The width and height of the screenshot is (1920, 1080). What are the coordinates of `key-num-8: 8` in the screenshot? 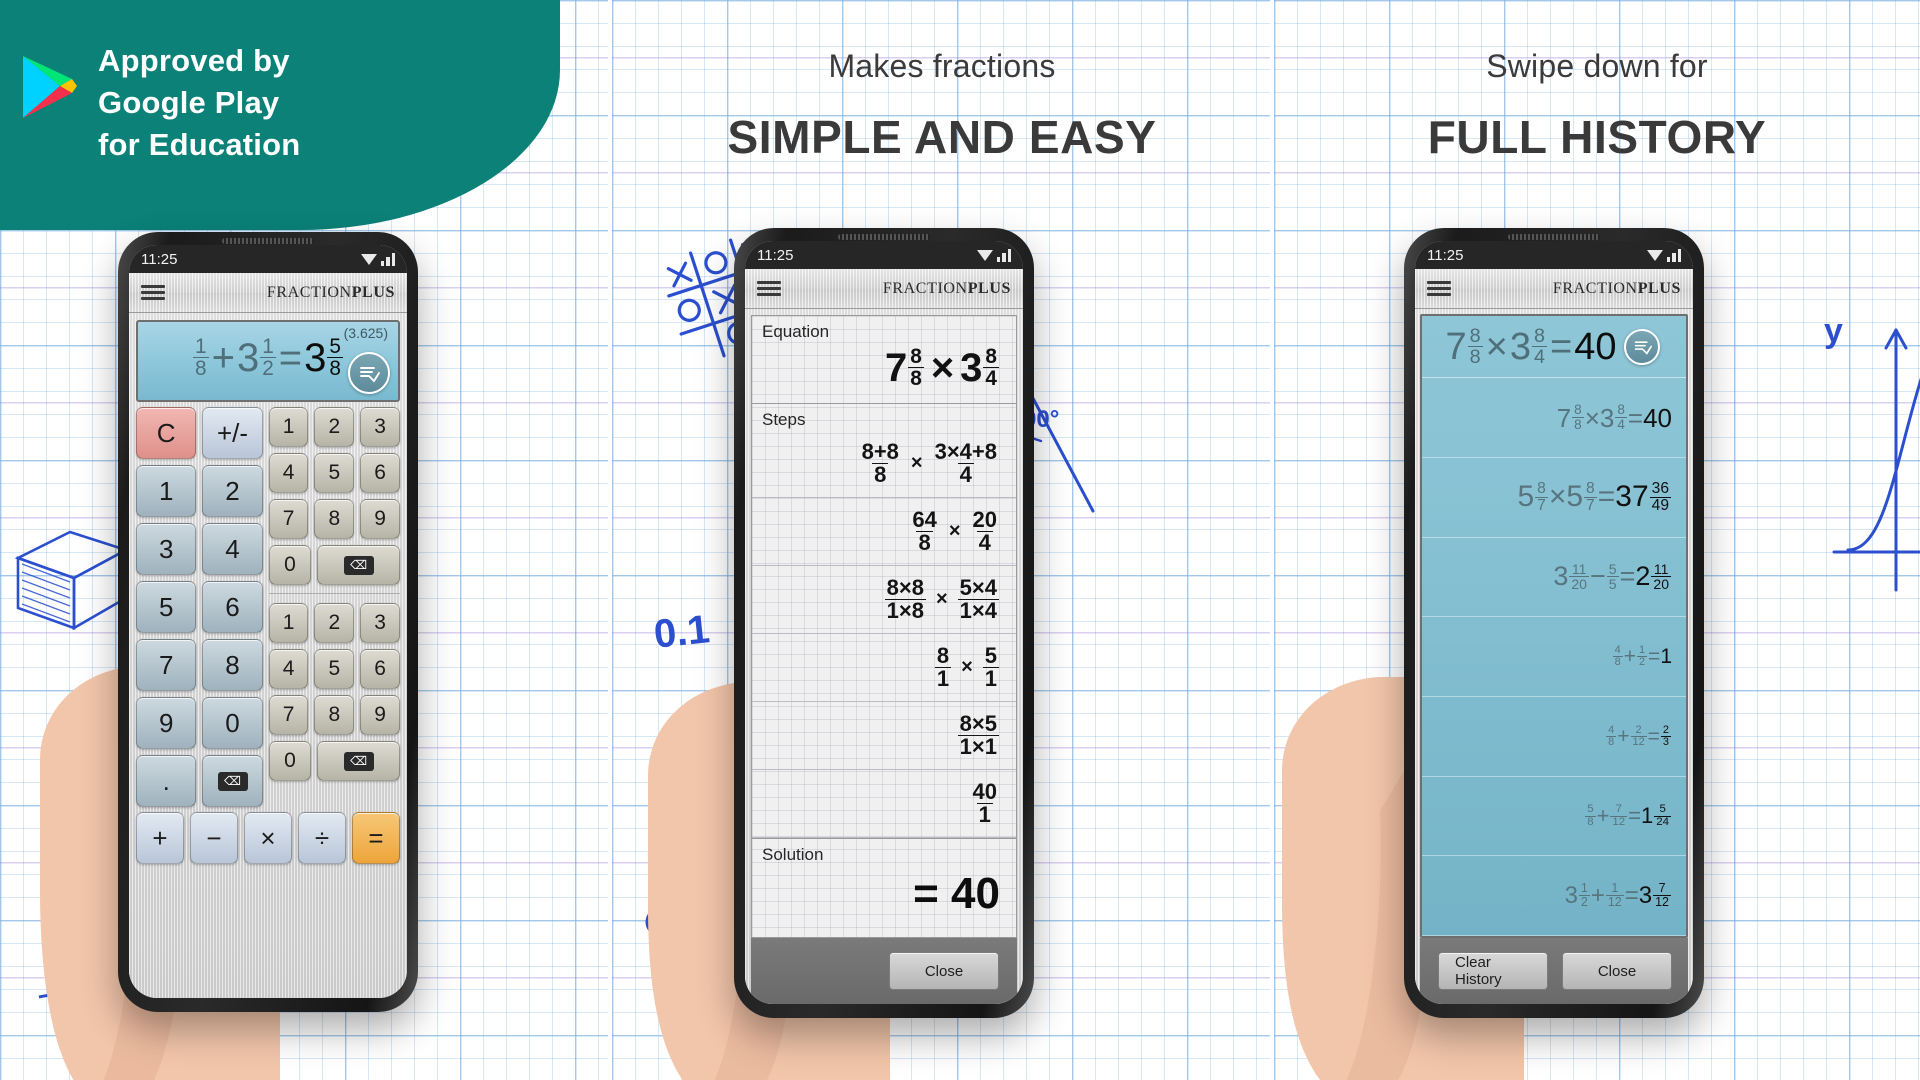 It's located at (334, 519).